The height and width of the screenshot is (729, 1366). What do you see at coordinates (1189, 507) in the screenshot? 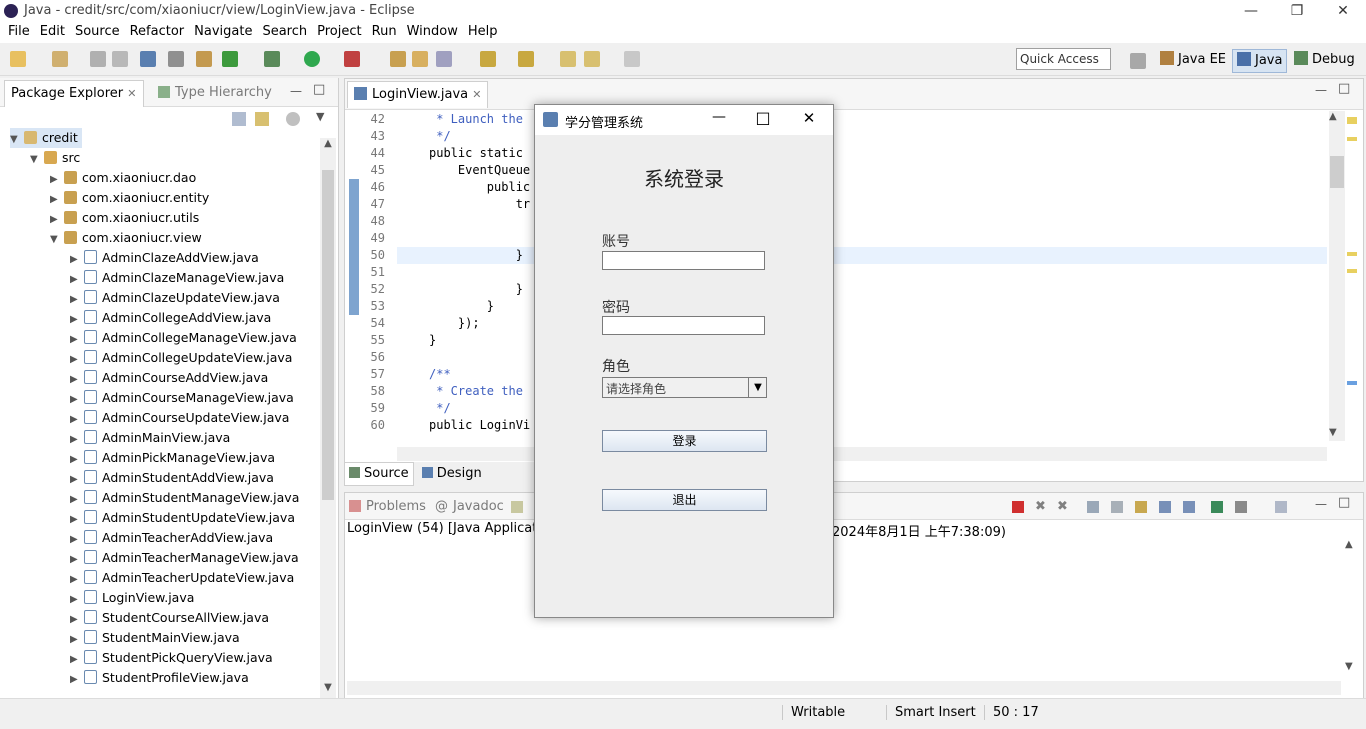
I see `show-error-icon` at bounding box center [1189, 507].